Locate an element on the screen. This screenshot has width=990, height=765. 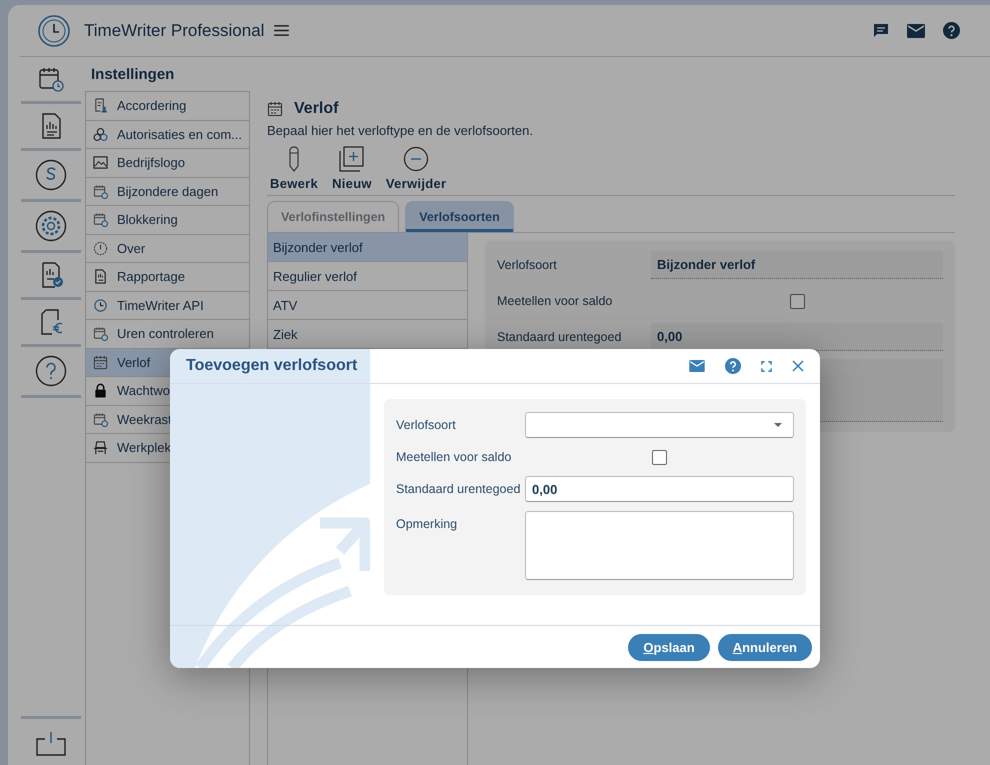
settings-menu-item: Bijzondere dagen is located at coordinates (167, 192).